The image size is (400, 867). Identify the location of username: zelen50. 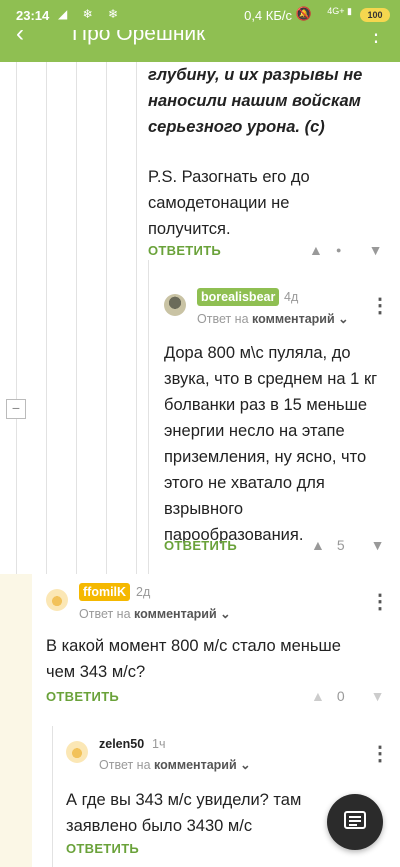
(121, 744).